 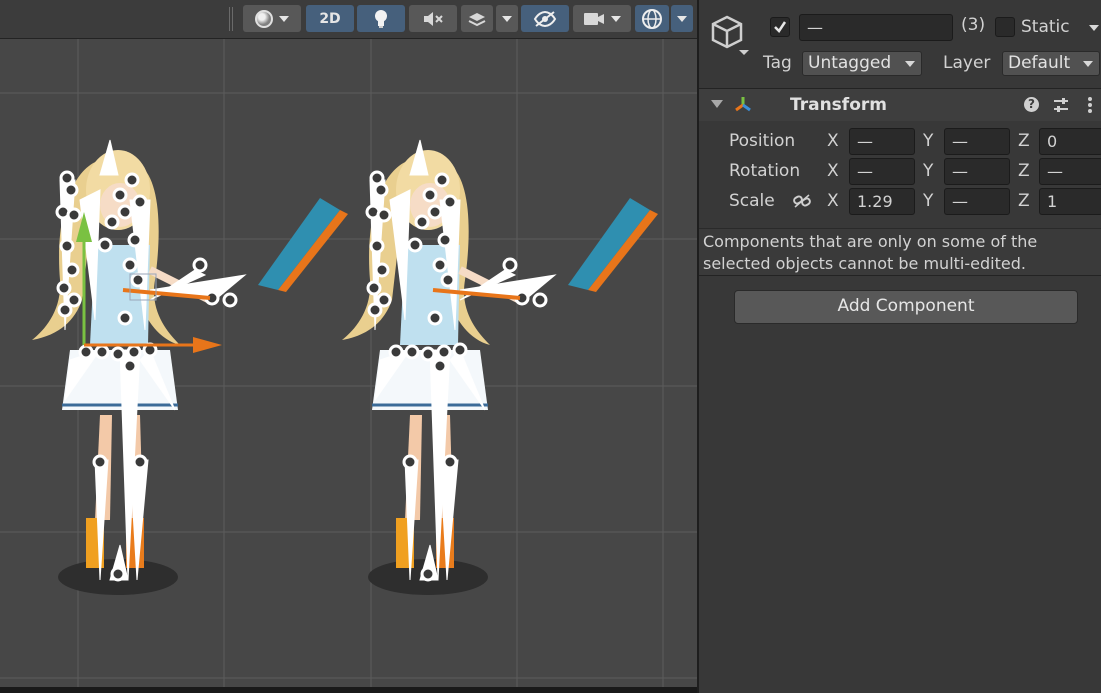 What do you see at coordinates (1061, 105) in the screenshot?
I see `presets-sliders-icon` at bounding box center [1061, 105].